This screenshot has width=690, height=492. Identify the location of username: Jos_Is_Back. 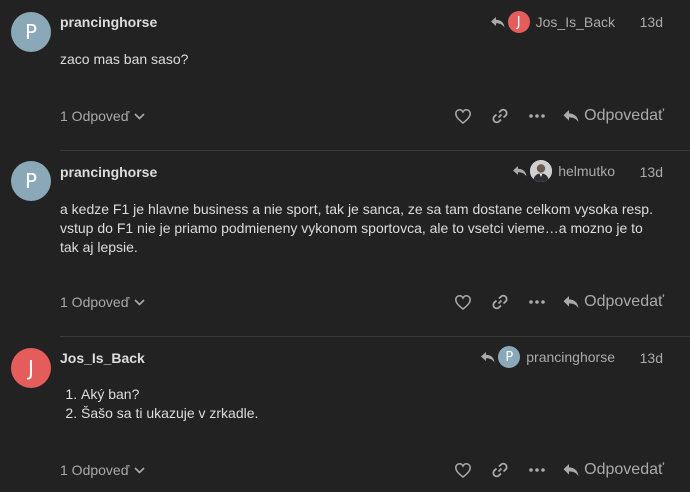
(102, 358).